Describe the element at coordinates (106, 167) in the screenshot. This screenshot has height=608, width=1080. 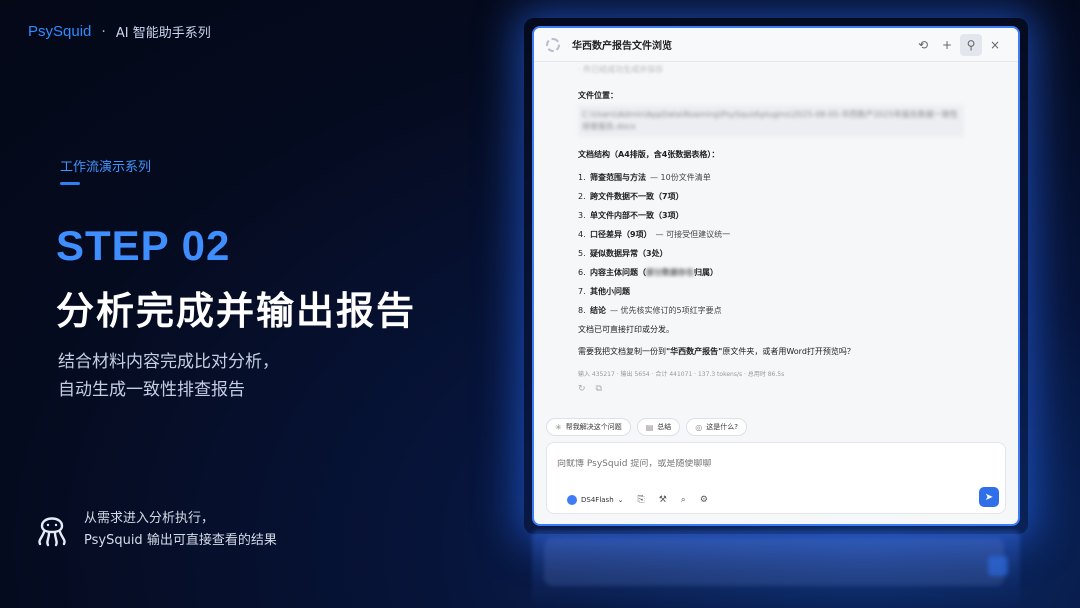
I see `section-label: 工作流演示系列` at that location.